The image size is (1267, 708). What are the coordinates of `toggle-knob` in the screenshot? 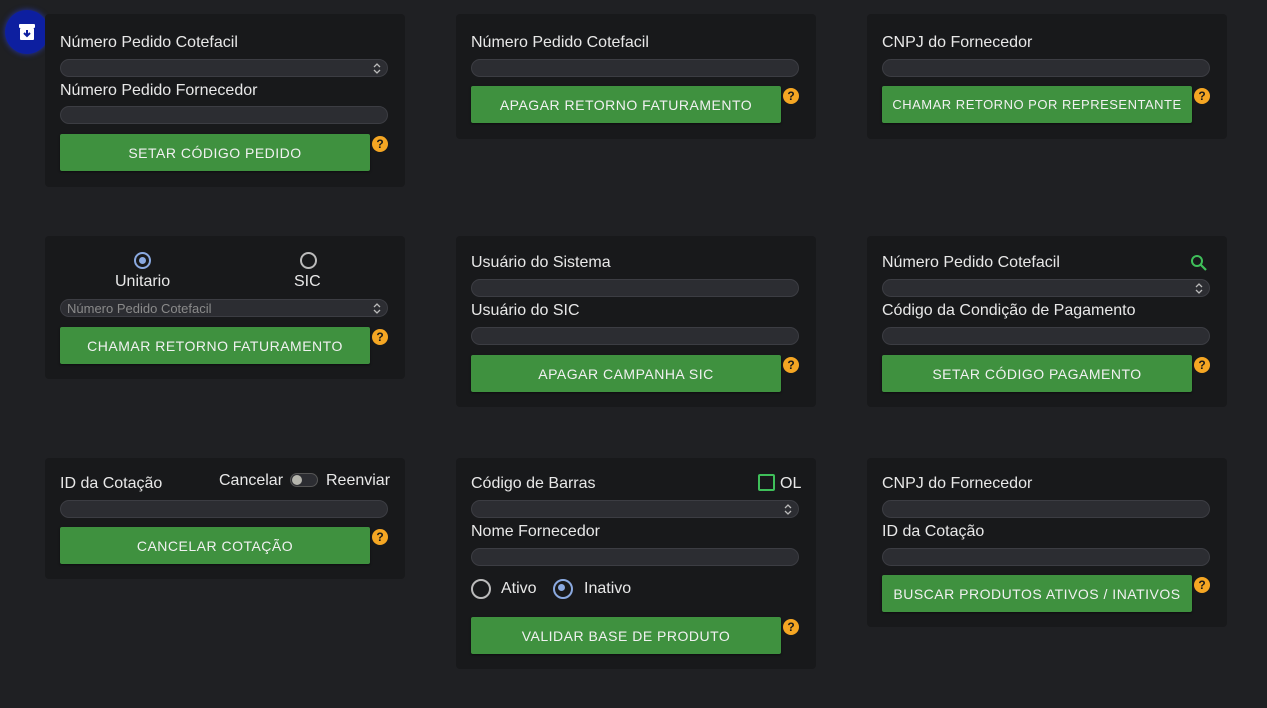 It's located at (297, 480).